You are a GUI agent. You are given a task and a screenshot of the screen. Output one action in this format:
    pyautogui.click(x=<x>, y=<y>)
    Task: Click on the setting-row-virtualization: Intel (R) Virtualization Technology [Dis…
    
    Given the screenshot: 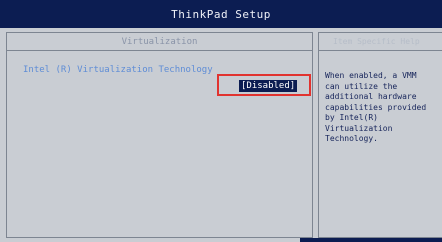 What is the action you would take?
    pyautogui.click(x=168, y=85)
    